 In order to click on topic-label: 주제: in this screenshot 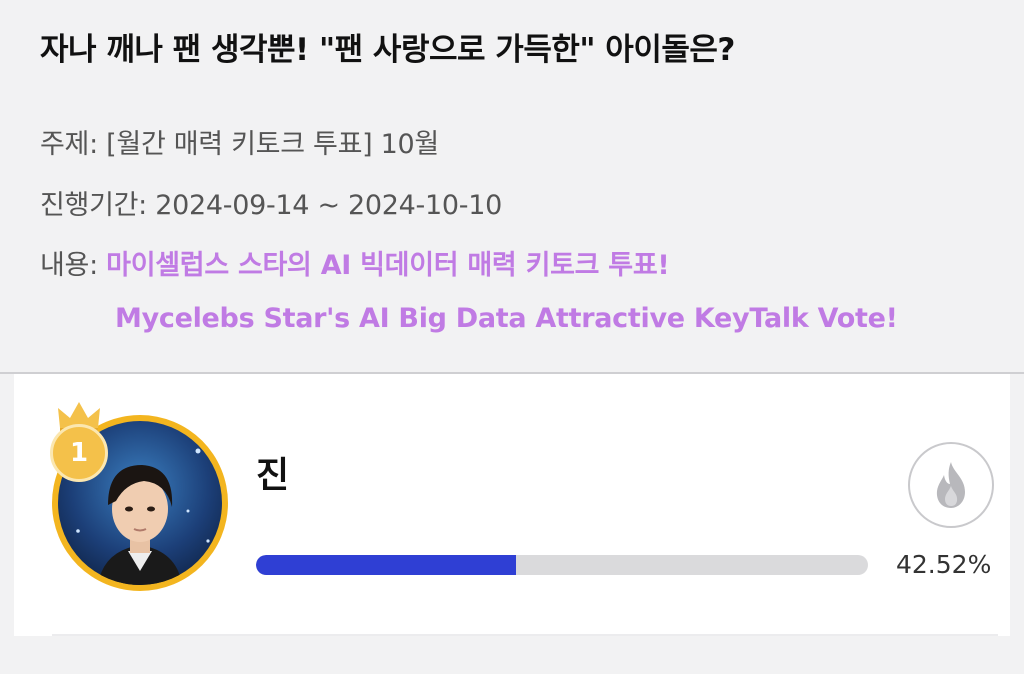, I will do `click(73, 144)`.